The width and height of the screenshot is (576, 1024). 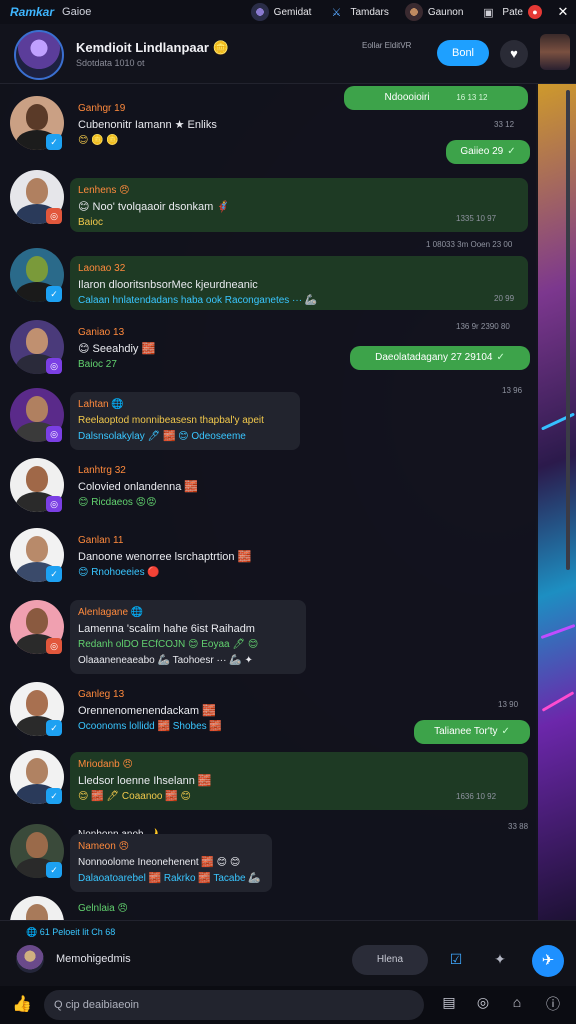 I want to click on sender-name: Laonao 32, so click(x=102, y=268).